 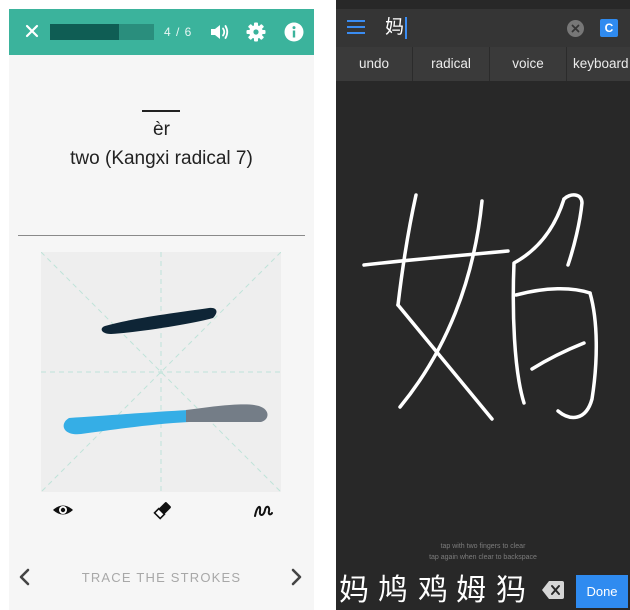 What do you see at coordinates (32, 31) in the screenshot?
I see `close-icon` at bounding box center [32, 31].